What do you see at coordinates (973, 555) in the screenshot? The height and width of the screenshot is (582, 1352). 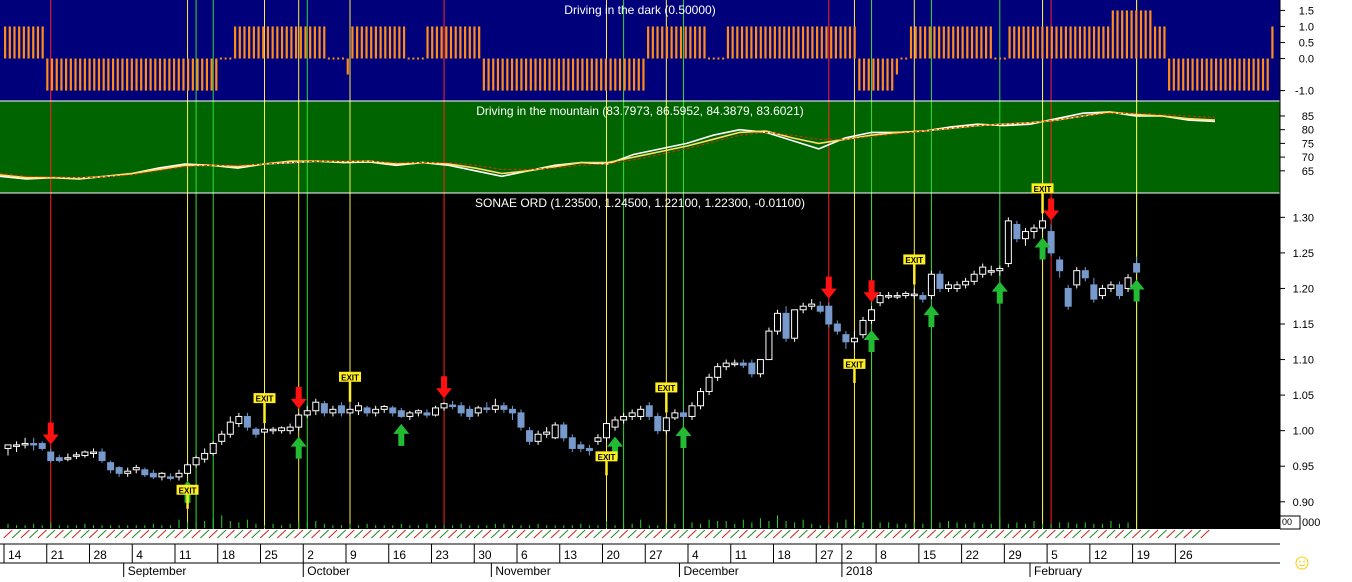 I see `day-tick-label: 22` at bounding box center [973, 555].